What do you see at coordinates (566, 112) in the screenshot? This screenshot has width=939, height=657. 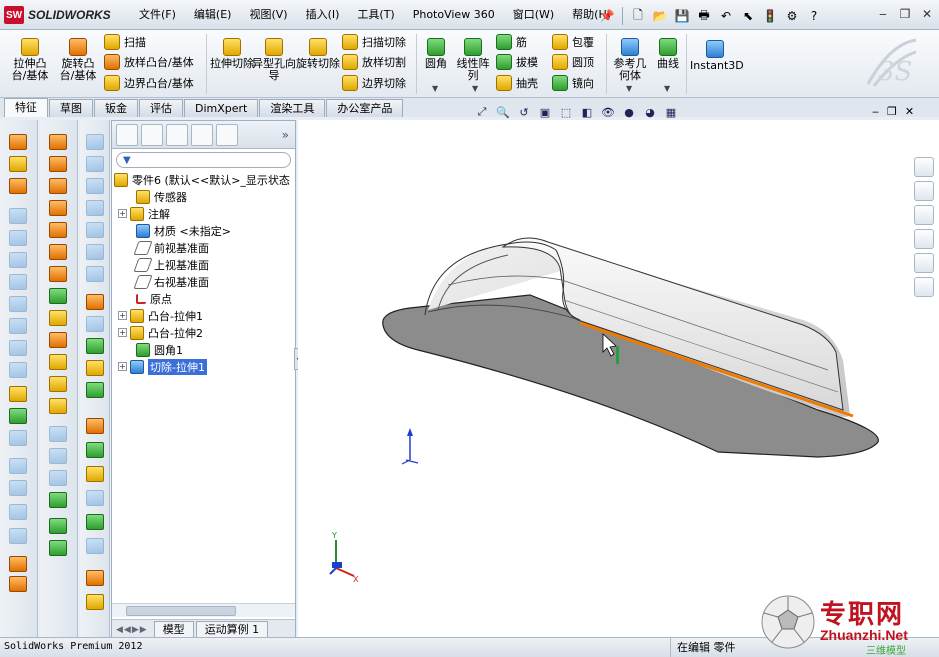 I see `view-orientation-icon: ⬚` at bounding box center [566, 112].